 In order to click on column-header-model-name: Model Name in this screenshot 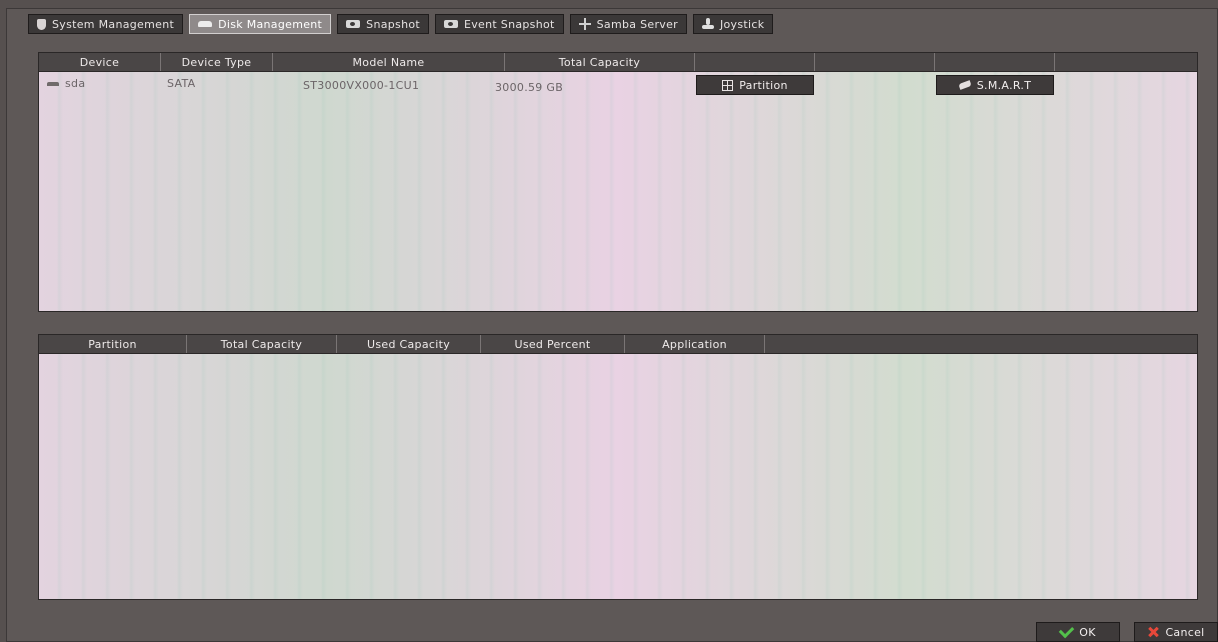, I will do `click(389, 62)`.